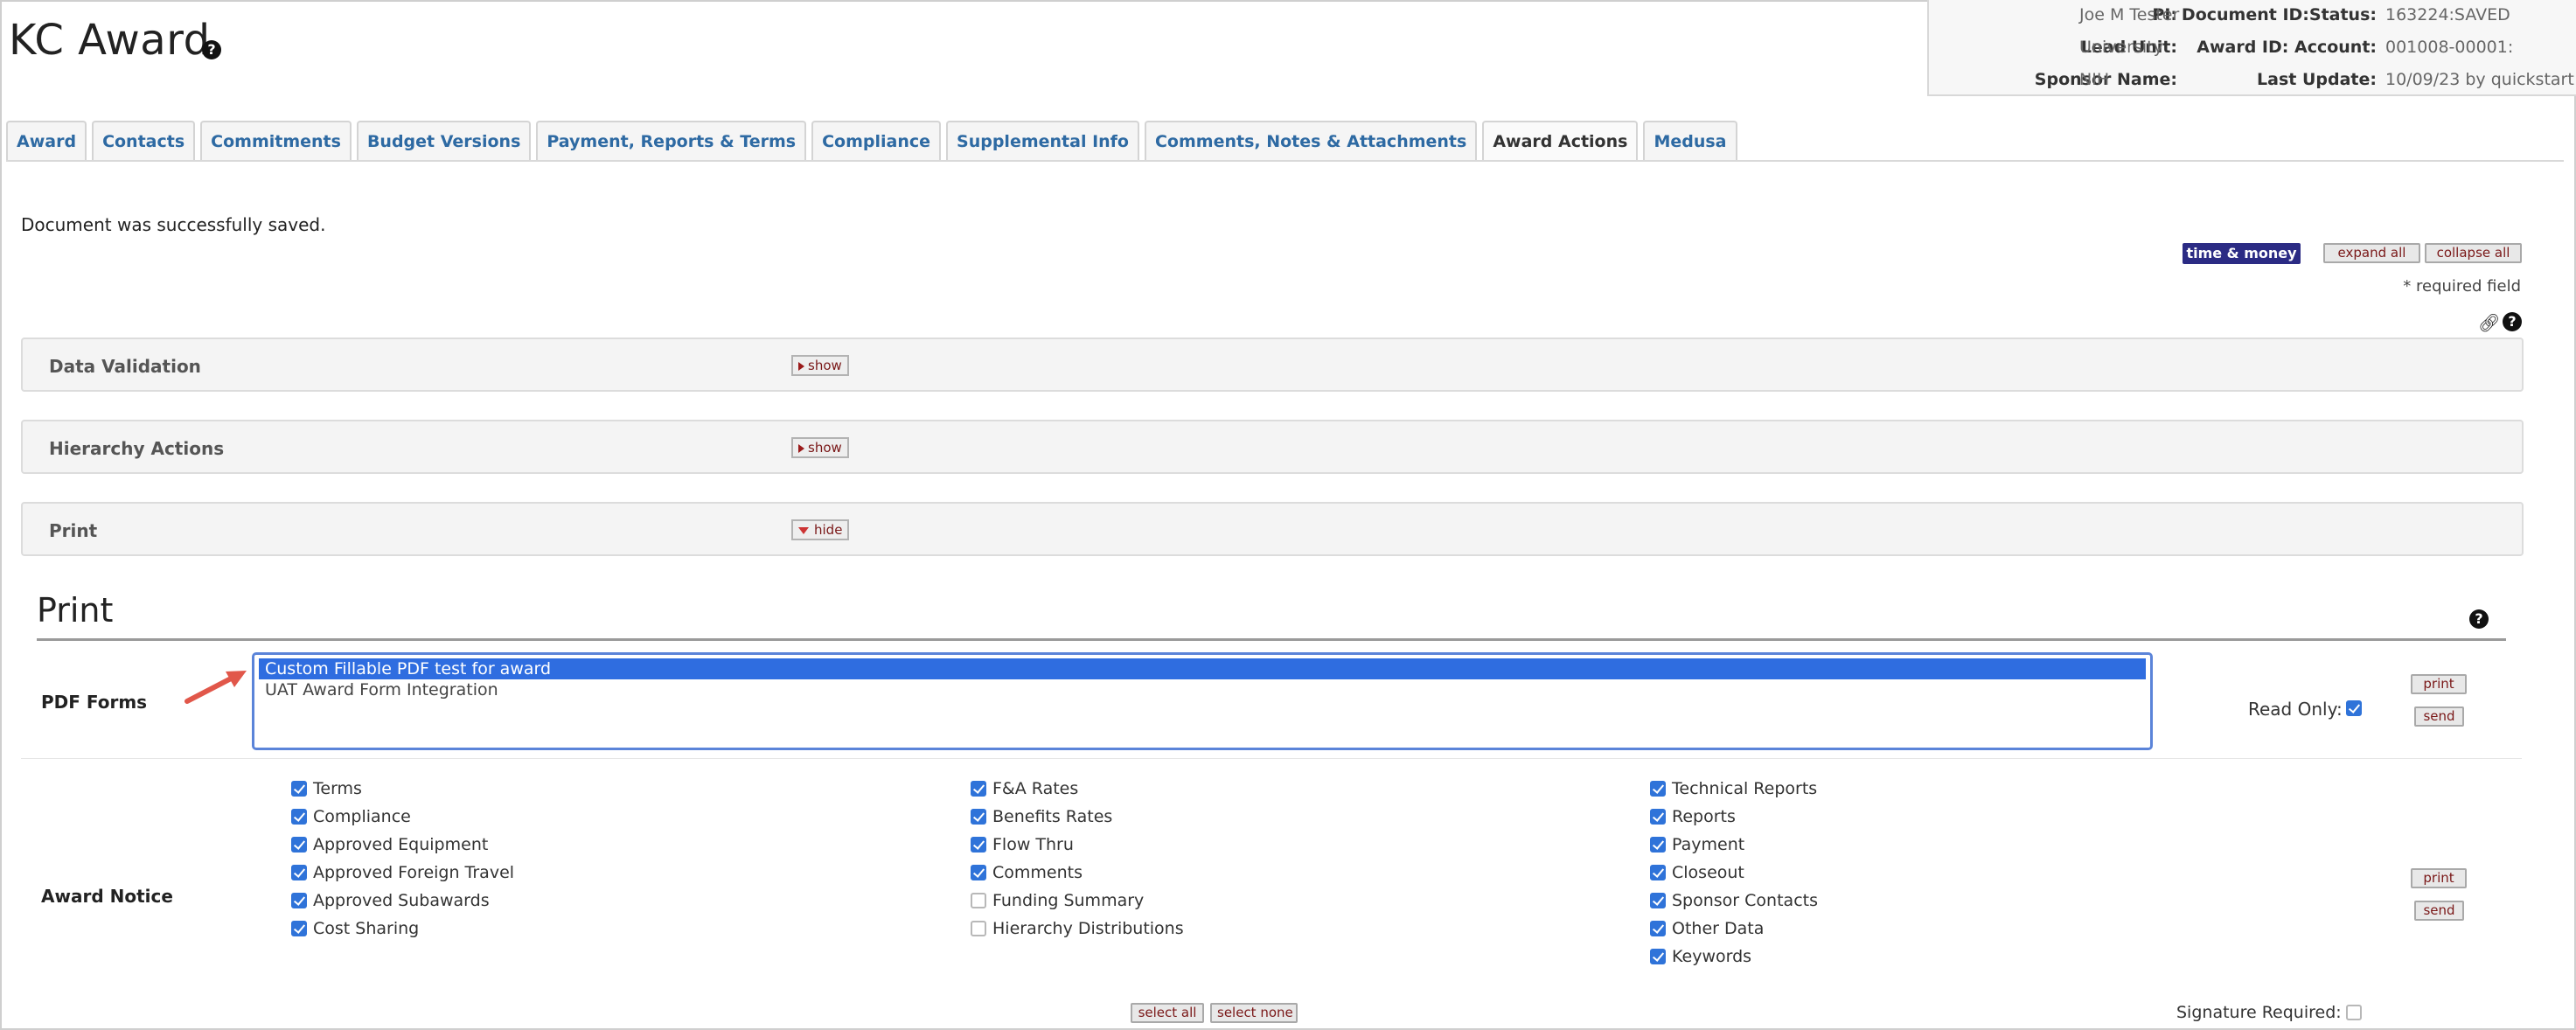 The height and width of the screenshot is (1030, 2576). What do you see at coordinates (2129, 15) in the screenshot?
I see `pi-value: Joe M Tester` at bounding box center [2129, 15].